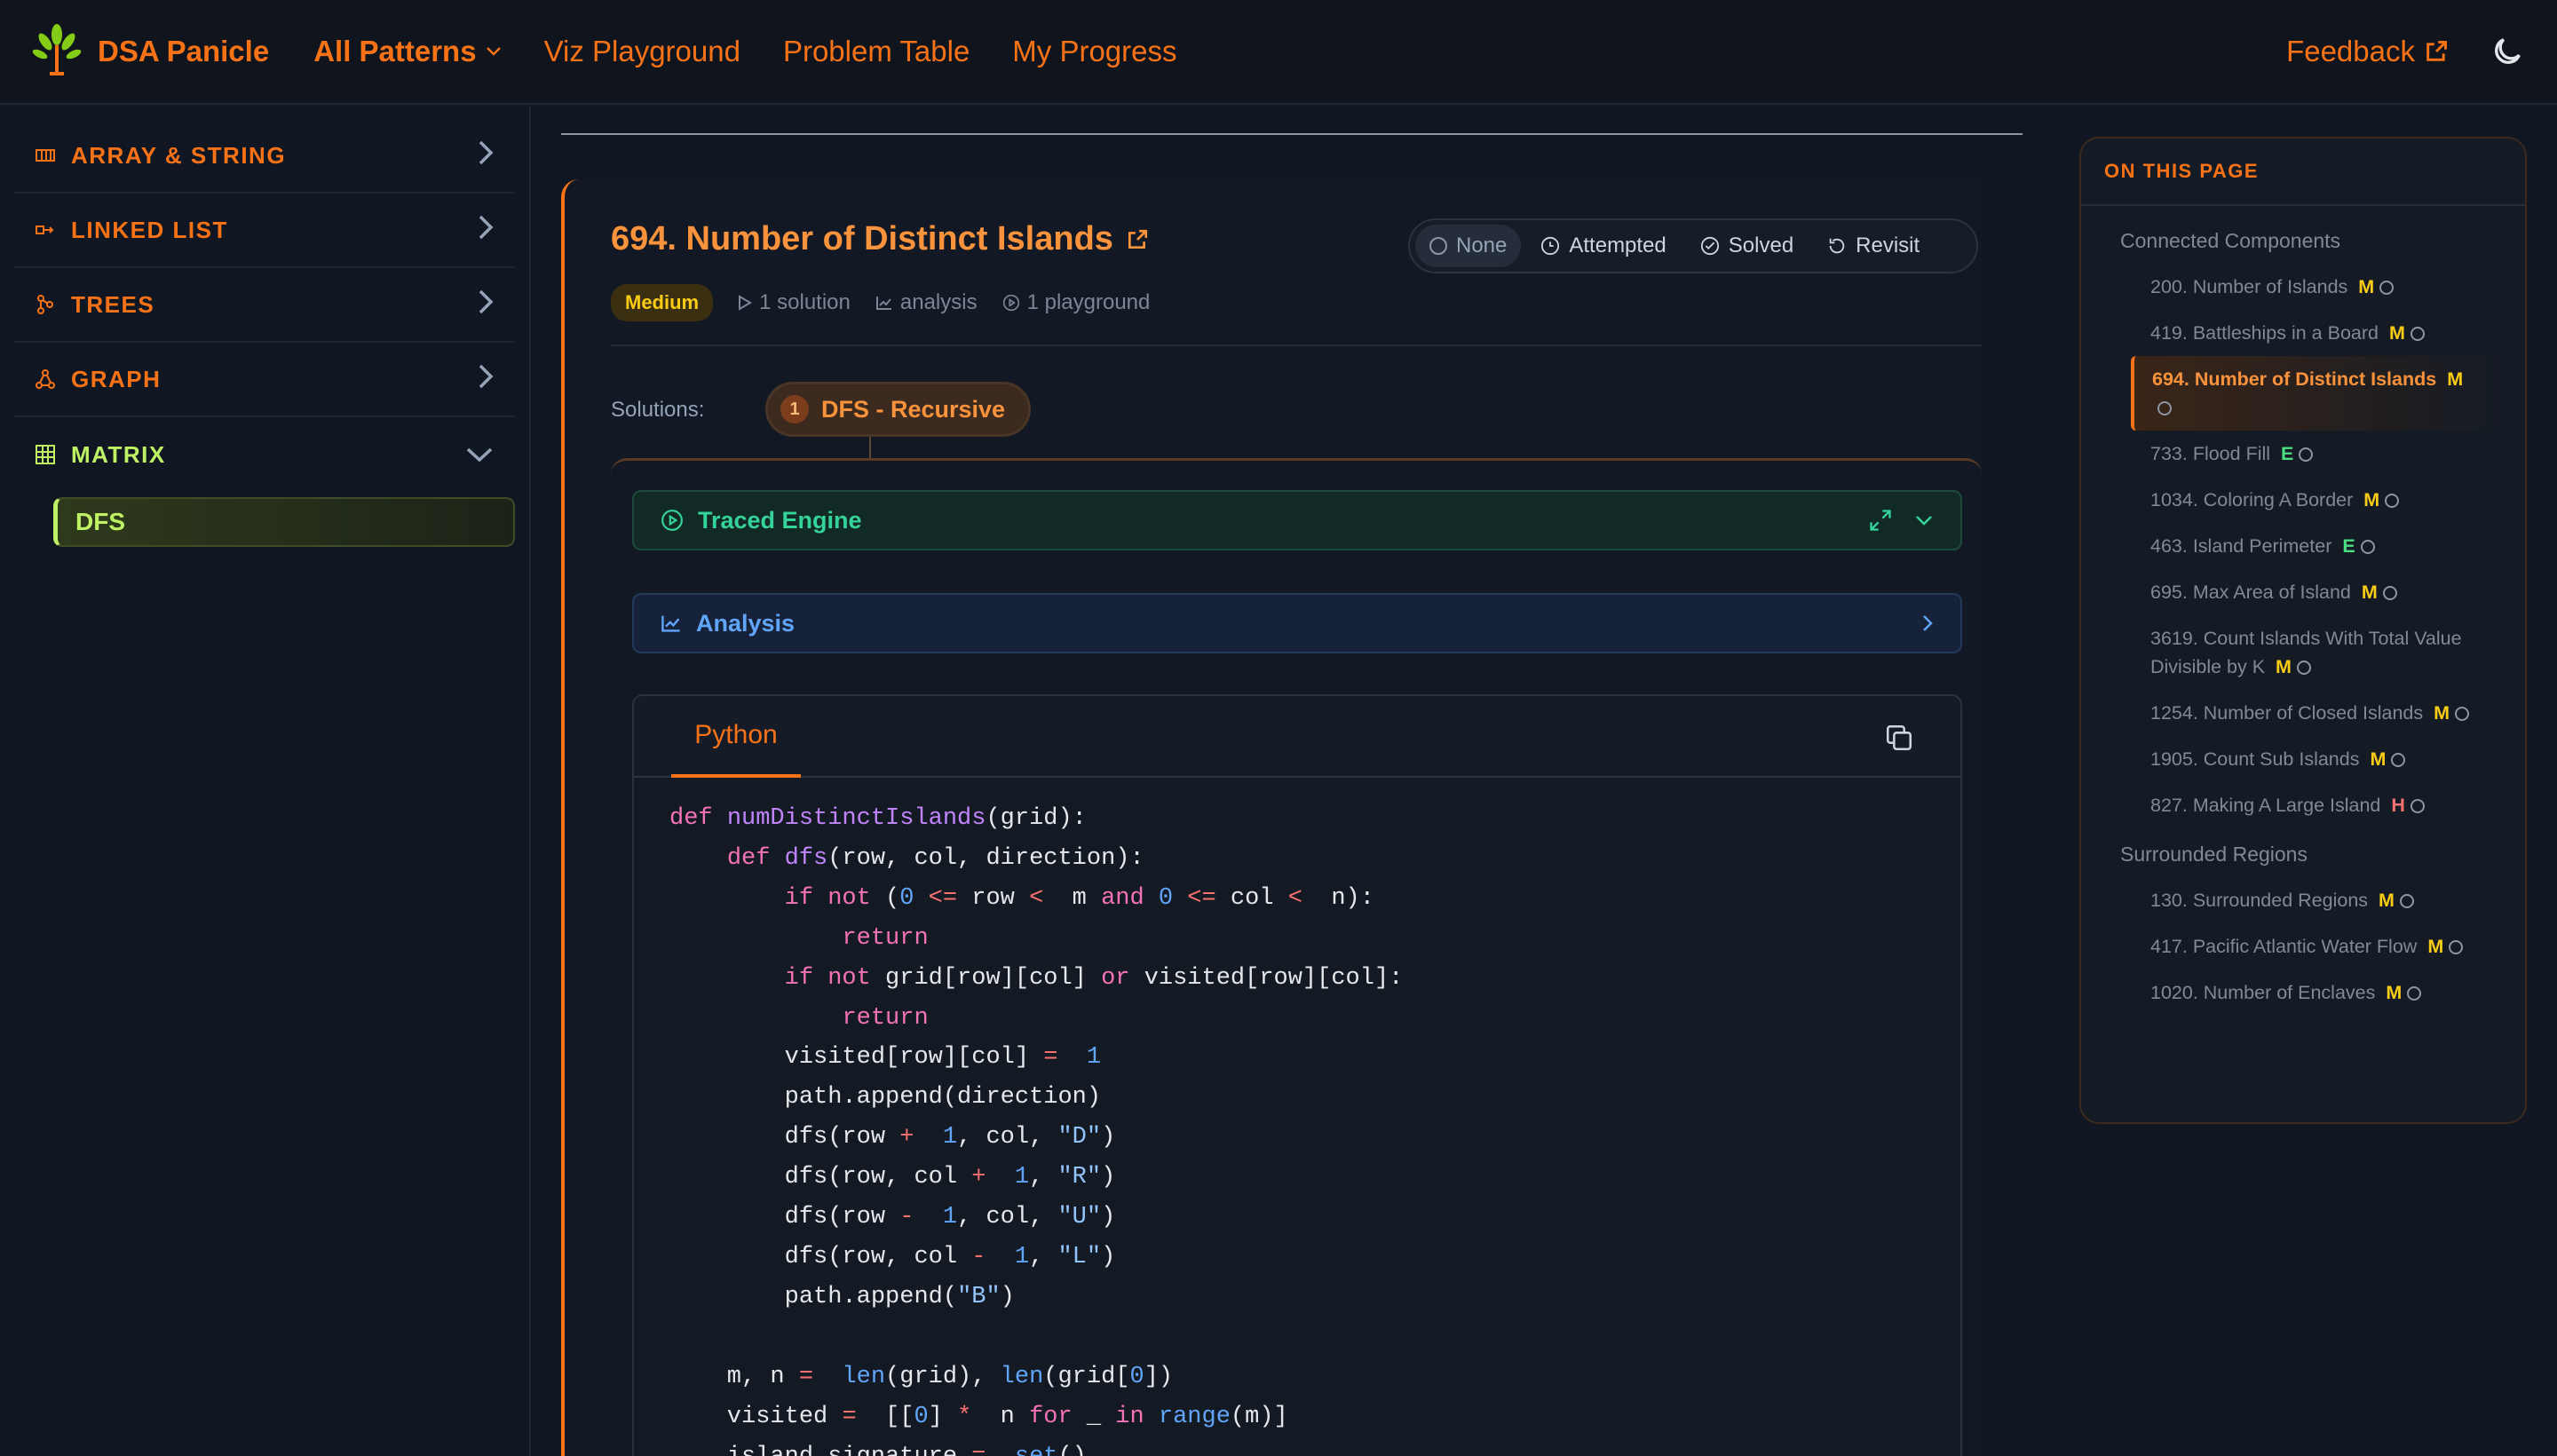 Image resolution: width=2557 pixels, height=1456 pixels. Describe the element at coordinates (1007, 1137) in the screenshot. I see `code-token: , col,` at that location.